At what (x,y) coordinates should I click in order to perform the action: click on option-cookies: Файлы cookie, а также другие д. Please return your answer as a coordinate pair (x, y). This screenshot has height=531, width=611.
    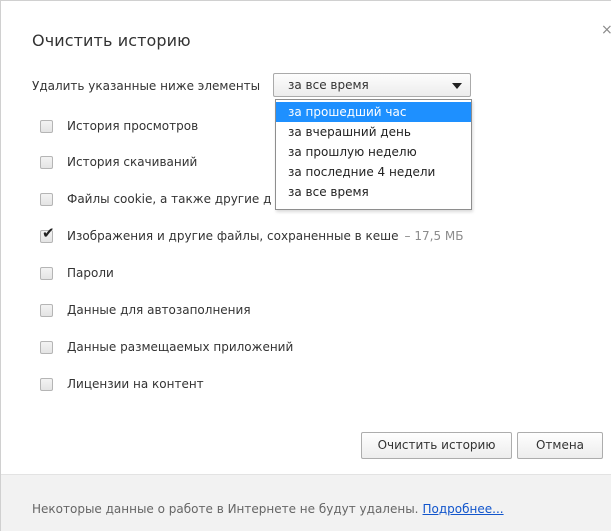
    Looking at the image, I should click on (155, 199).